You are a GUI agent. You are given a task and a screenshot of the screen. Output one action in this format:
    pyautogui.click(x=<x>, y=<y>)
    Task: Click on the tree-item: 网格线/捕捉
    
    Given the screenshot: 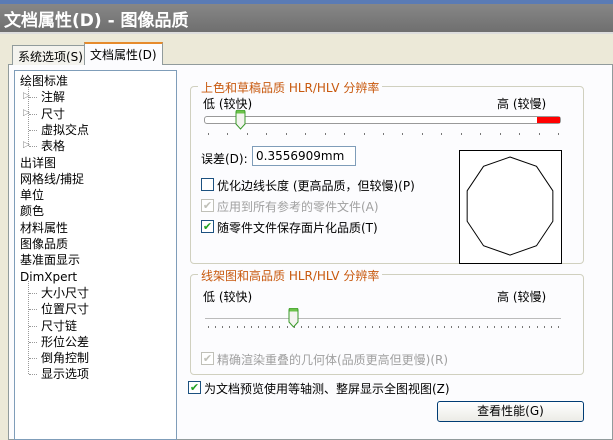 What is the action you would take?
    pyautogui.click(x=52, y=179)
    